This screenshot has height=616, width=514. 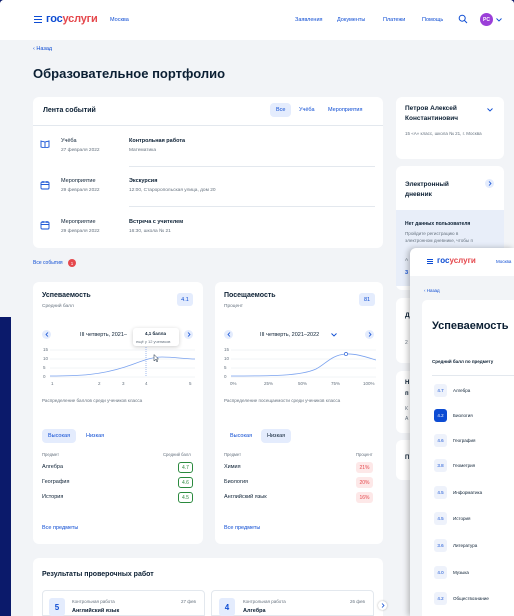 I want to click on performance-card, so click(x=118, y=413).